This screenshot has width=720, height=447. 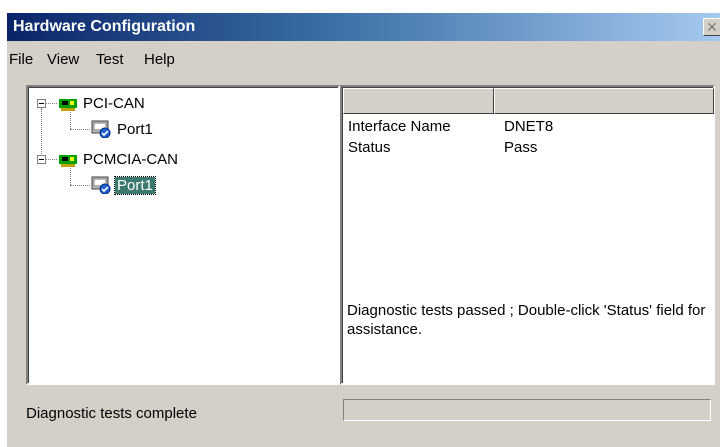 I want to click on tree-node-pcmcia-can: PCMCIA-CAN, so click(x=130, y=159).